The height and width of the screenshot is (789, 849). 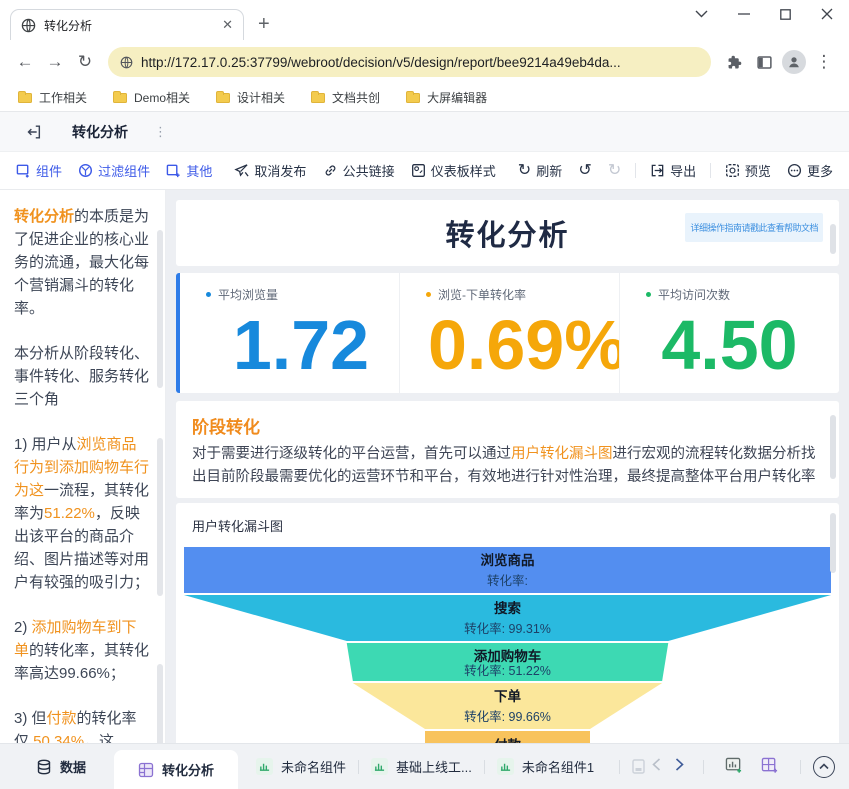 What do you see at coordinates (656, 766) in the screenshot?
I see `scroll-tabs-left-icon` at bounding box center [656, 766].